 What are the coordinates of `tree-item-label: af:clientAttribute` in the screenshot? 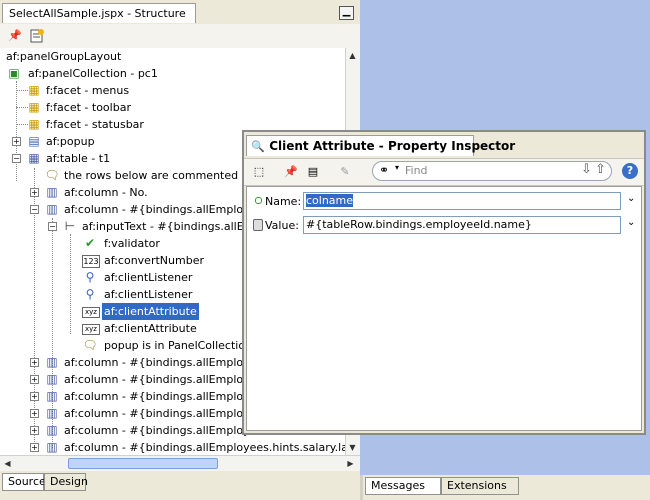 It's located at (150, 328).